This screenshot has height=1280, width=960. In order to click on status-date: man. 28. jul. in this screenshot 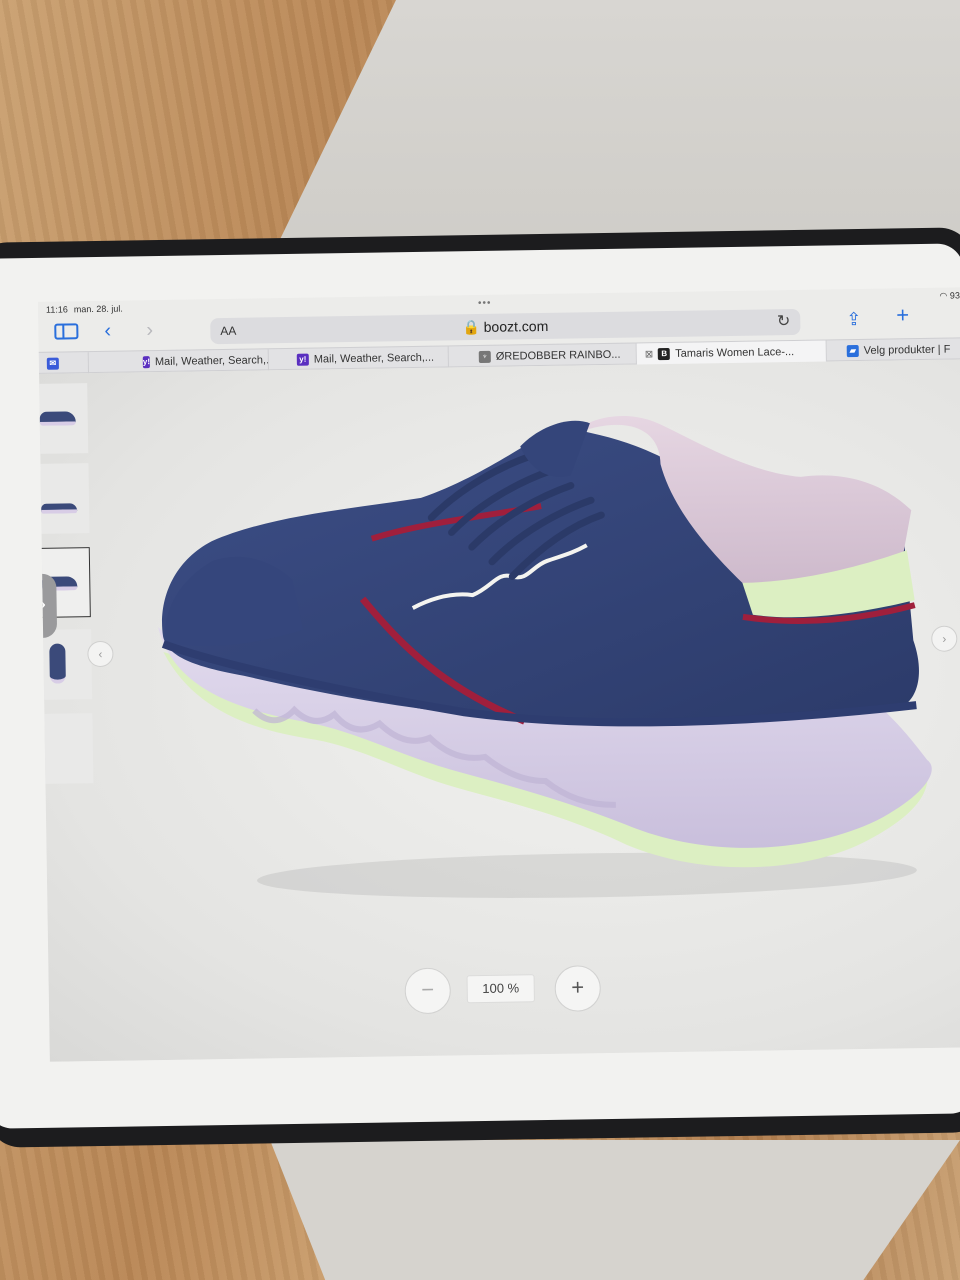, I will do `click(98, 309)`.